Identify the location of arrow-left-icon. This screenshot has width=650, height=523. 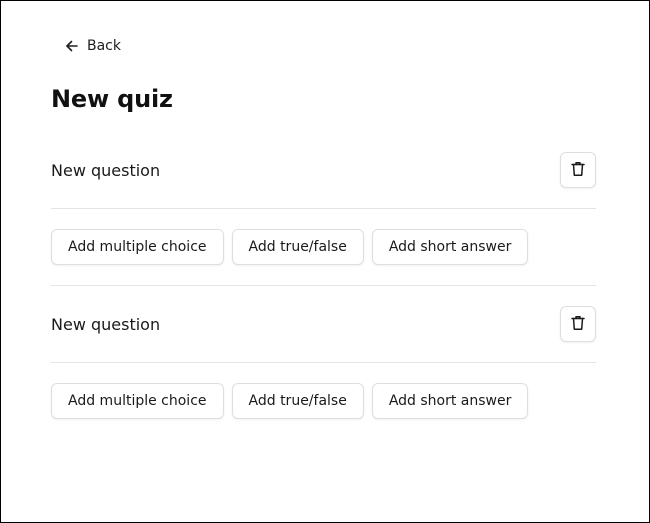
(72, 46).